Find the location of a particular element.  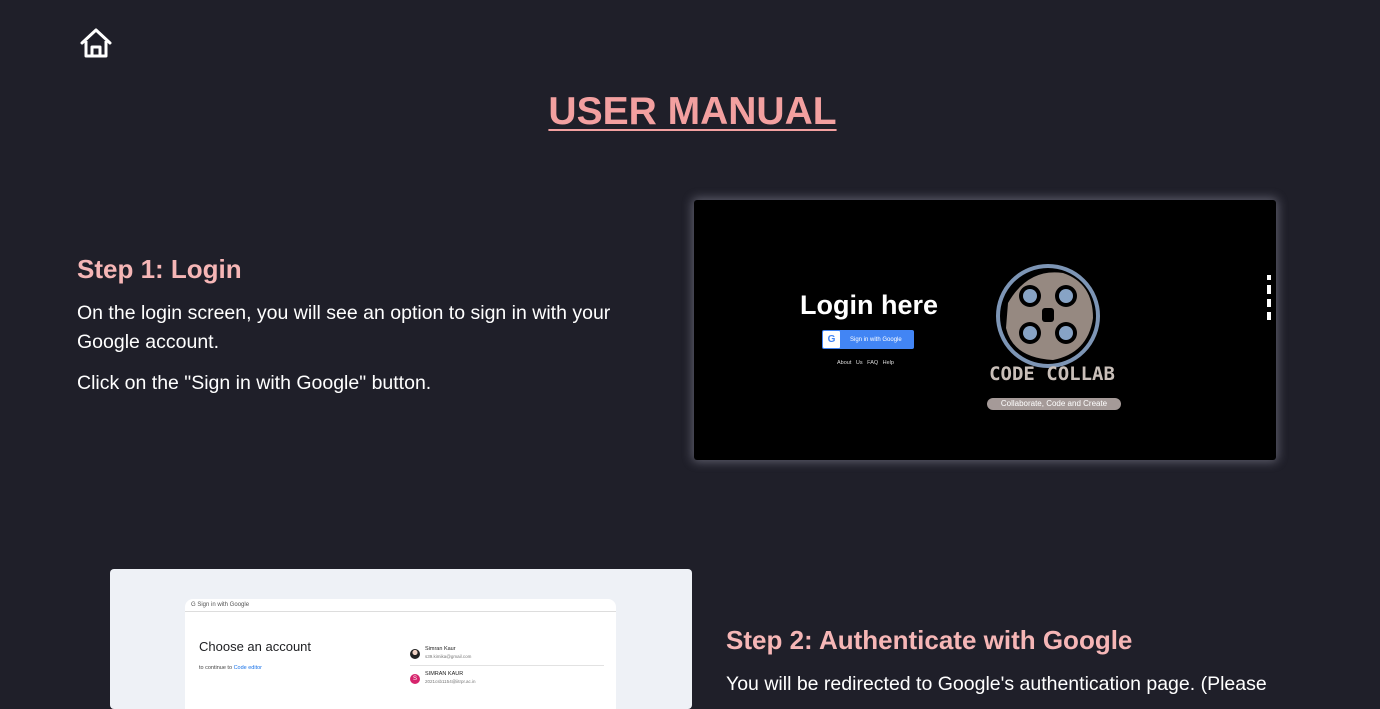

step2-heading: Step 2: Authenticate with Google is located at coordinates (929, 640).